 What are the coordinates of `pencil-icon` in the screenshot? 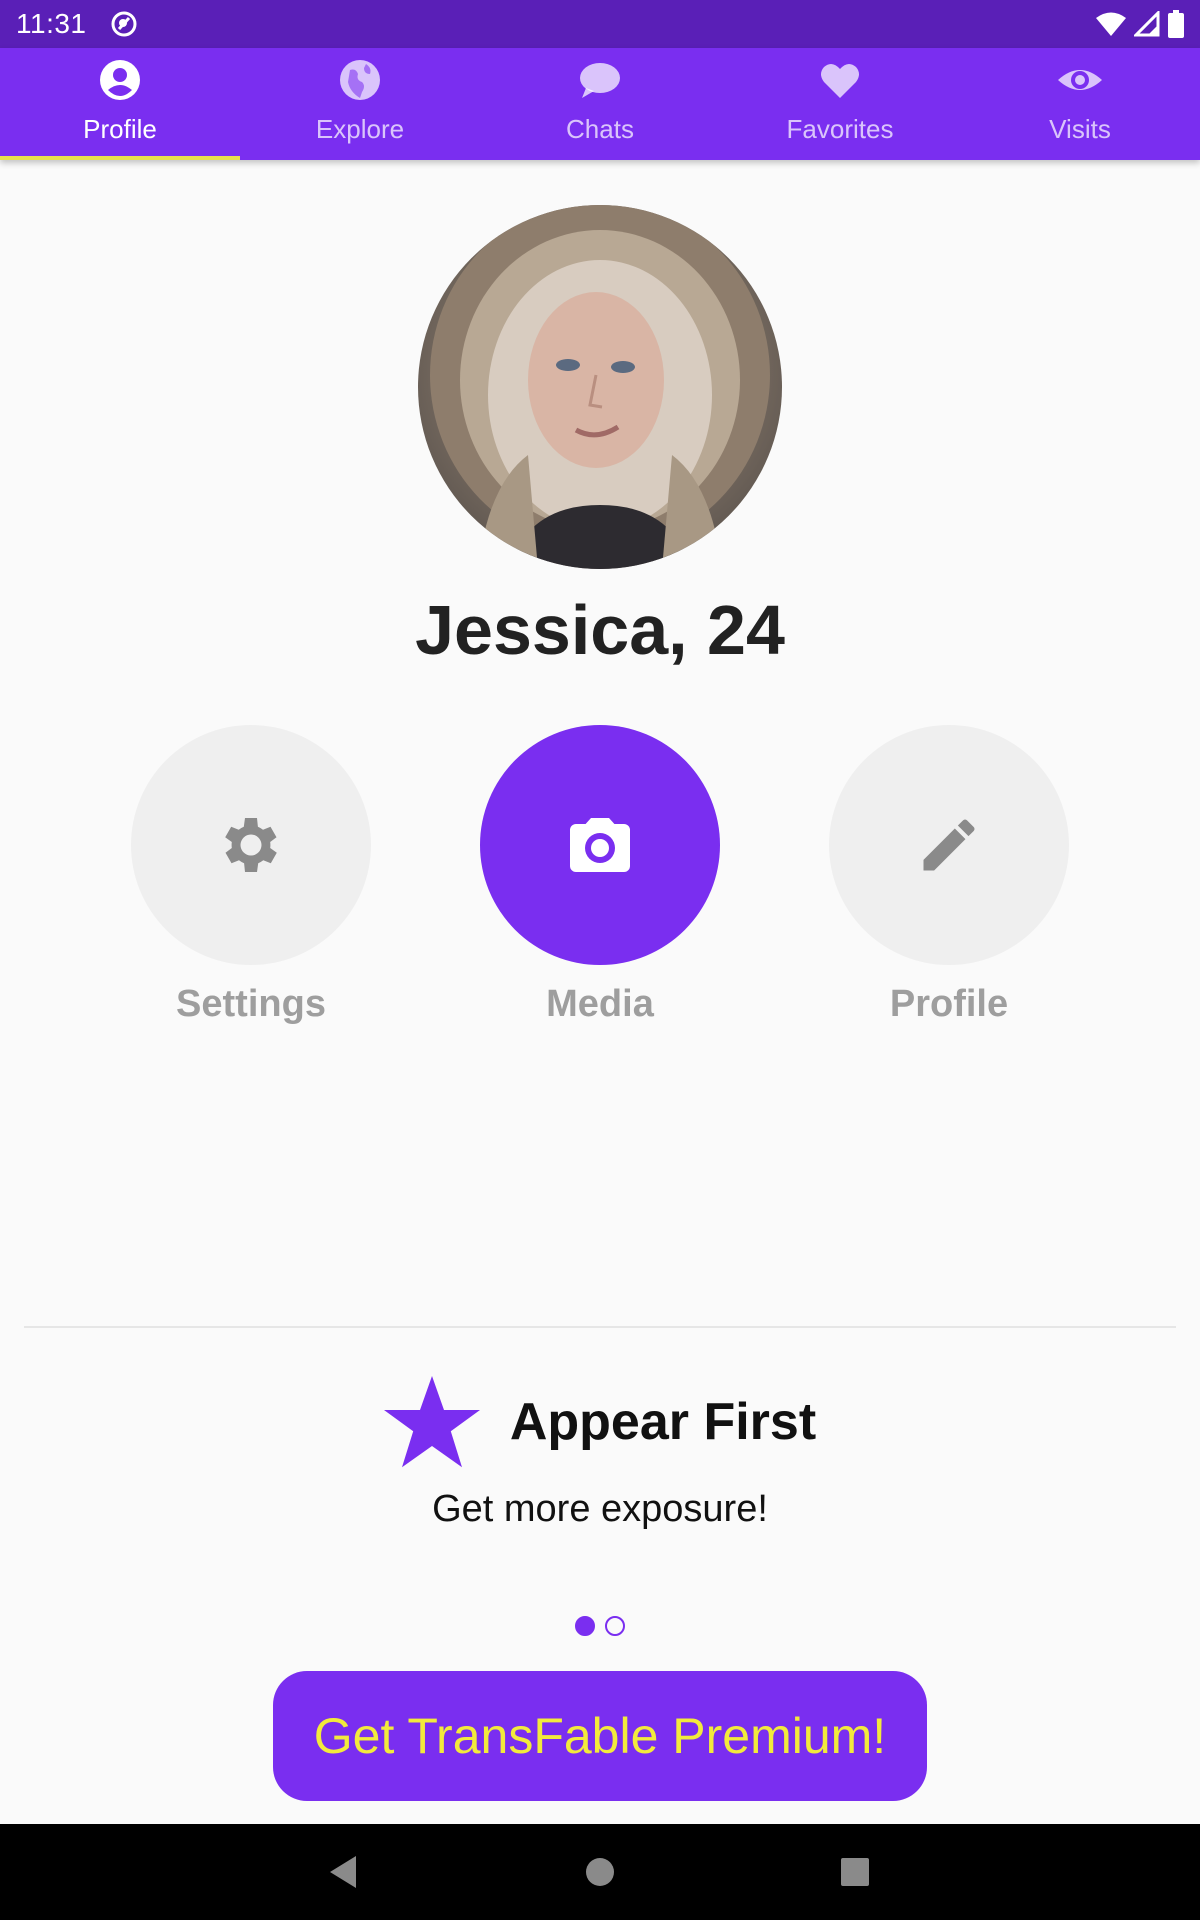 It's located at (949, 845).